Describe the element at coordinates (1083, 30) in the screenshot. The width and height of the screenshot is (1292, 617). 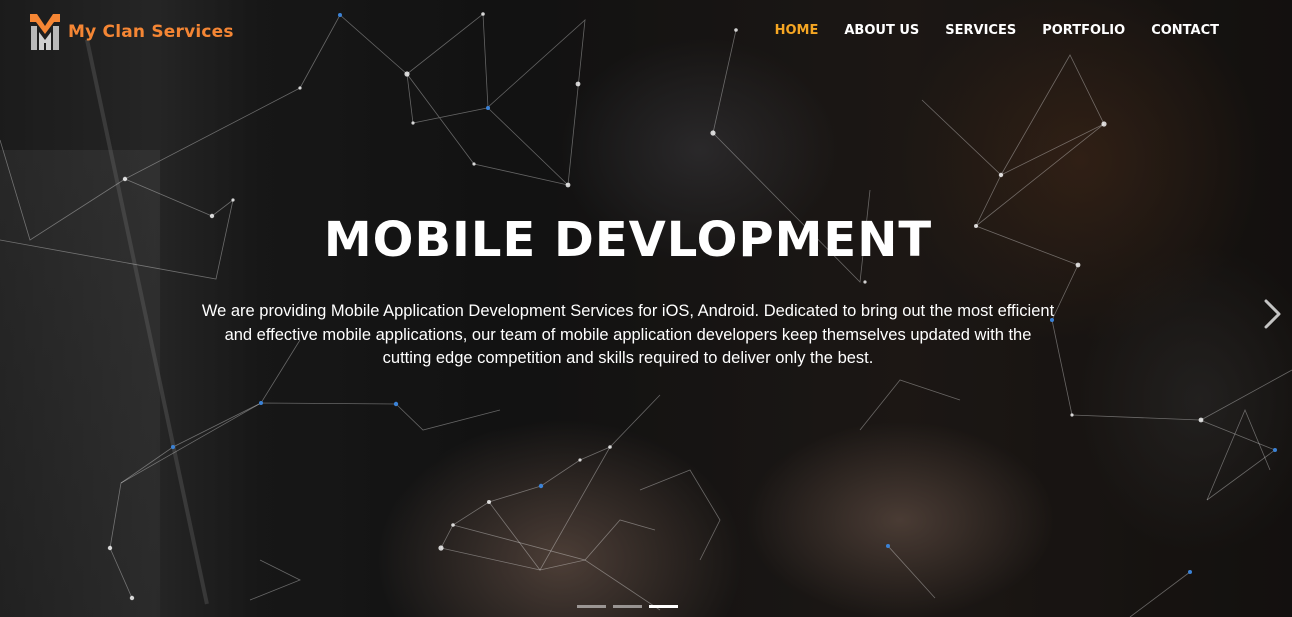
I see `nav-item-portfolio: PORTFOLIO` at that location.